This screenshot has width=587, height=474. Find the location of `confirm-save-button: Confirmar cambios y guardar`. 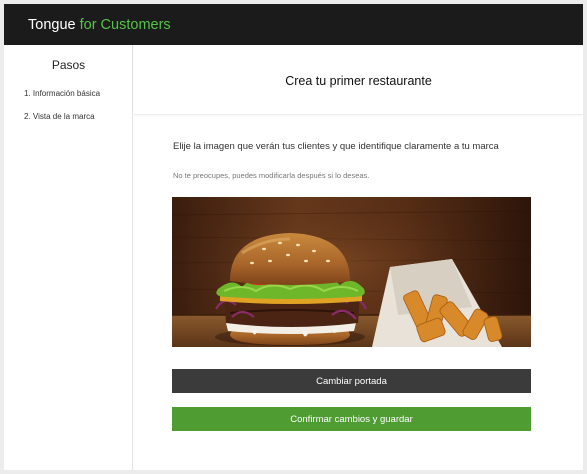

confirm-save-button: Confirmar cambios y guardar is located at coordinates (351, 419).